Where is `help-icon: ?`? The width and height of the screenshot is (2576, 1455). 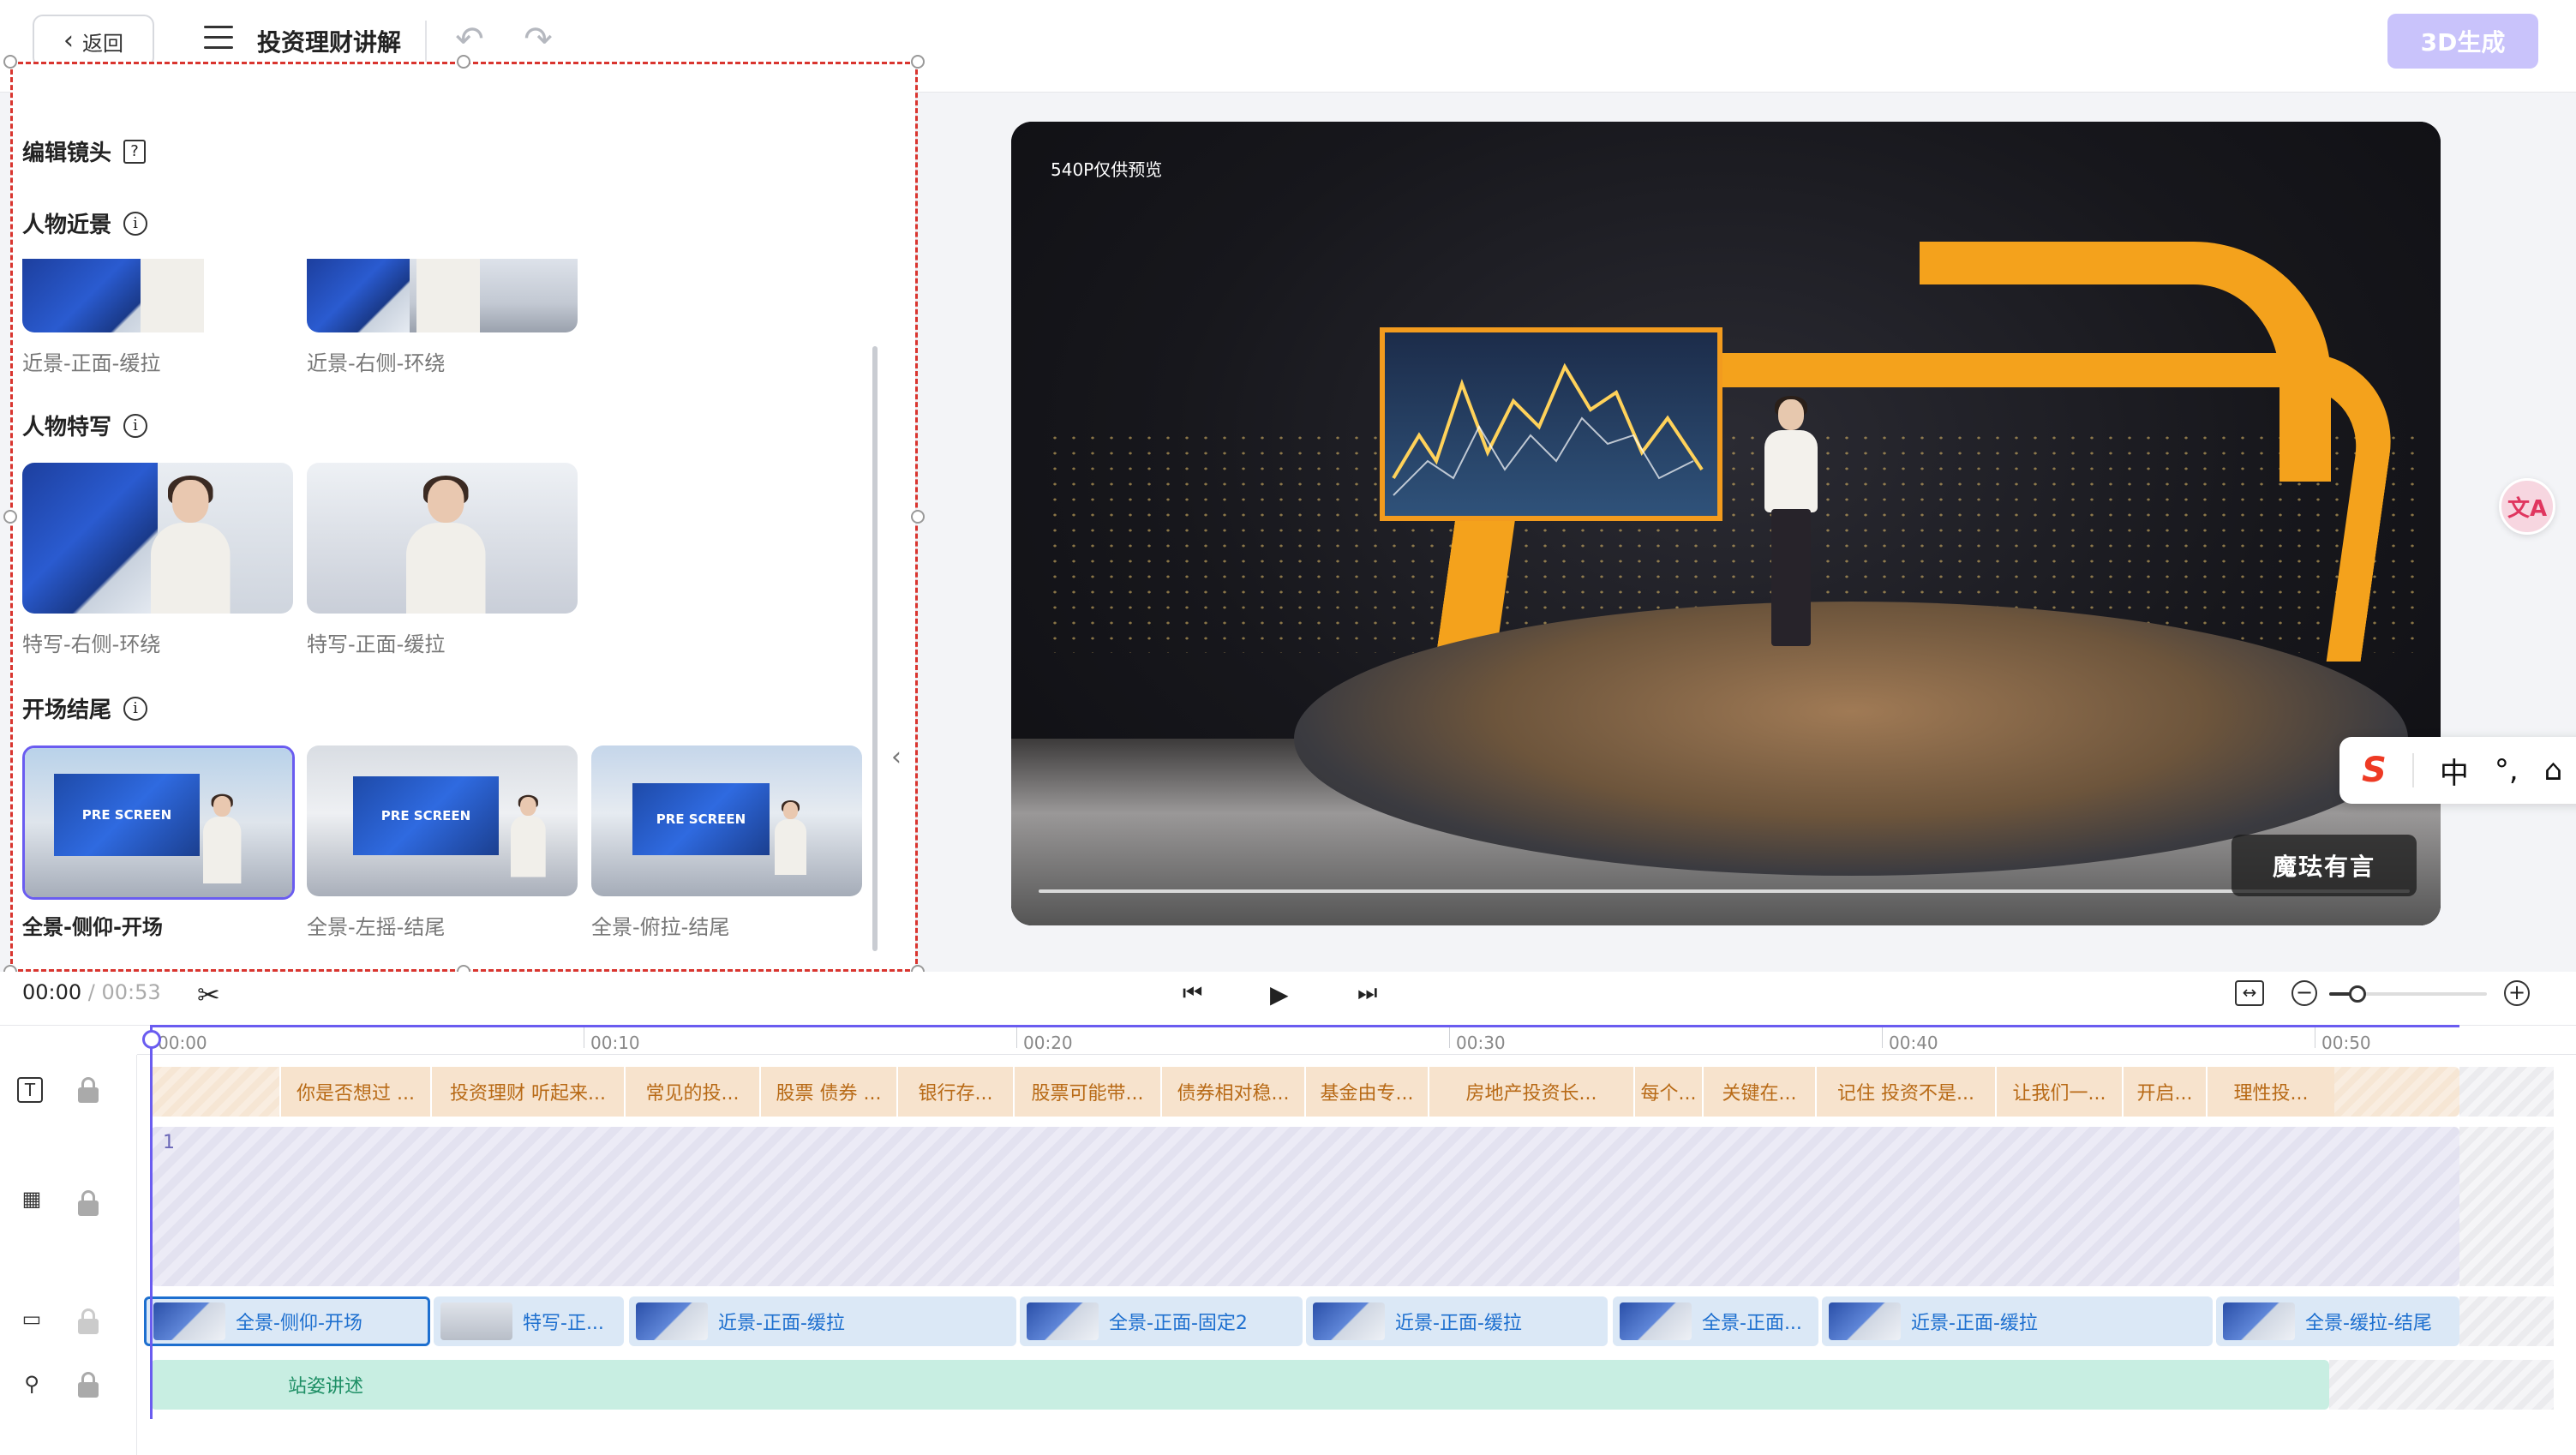
help-icon: ? is located at coordinates (135, 151).